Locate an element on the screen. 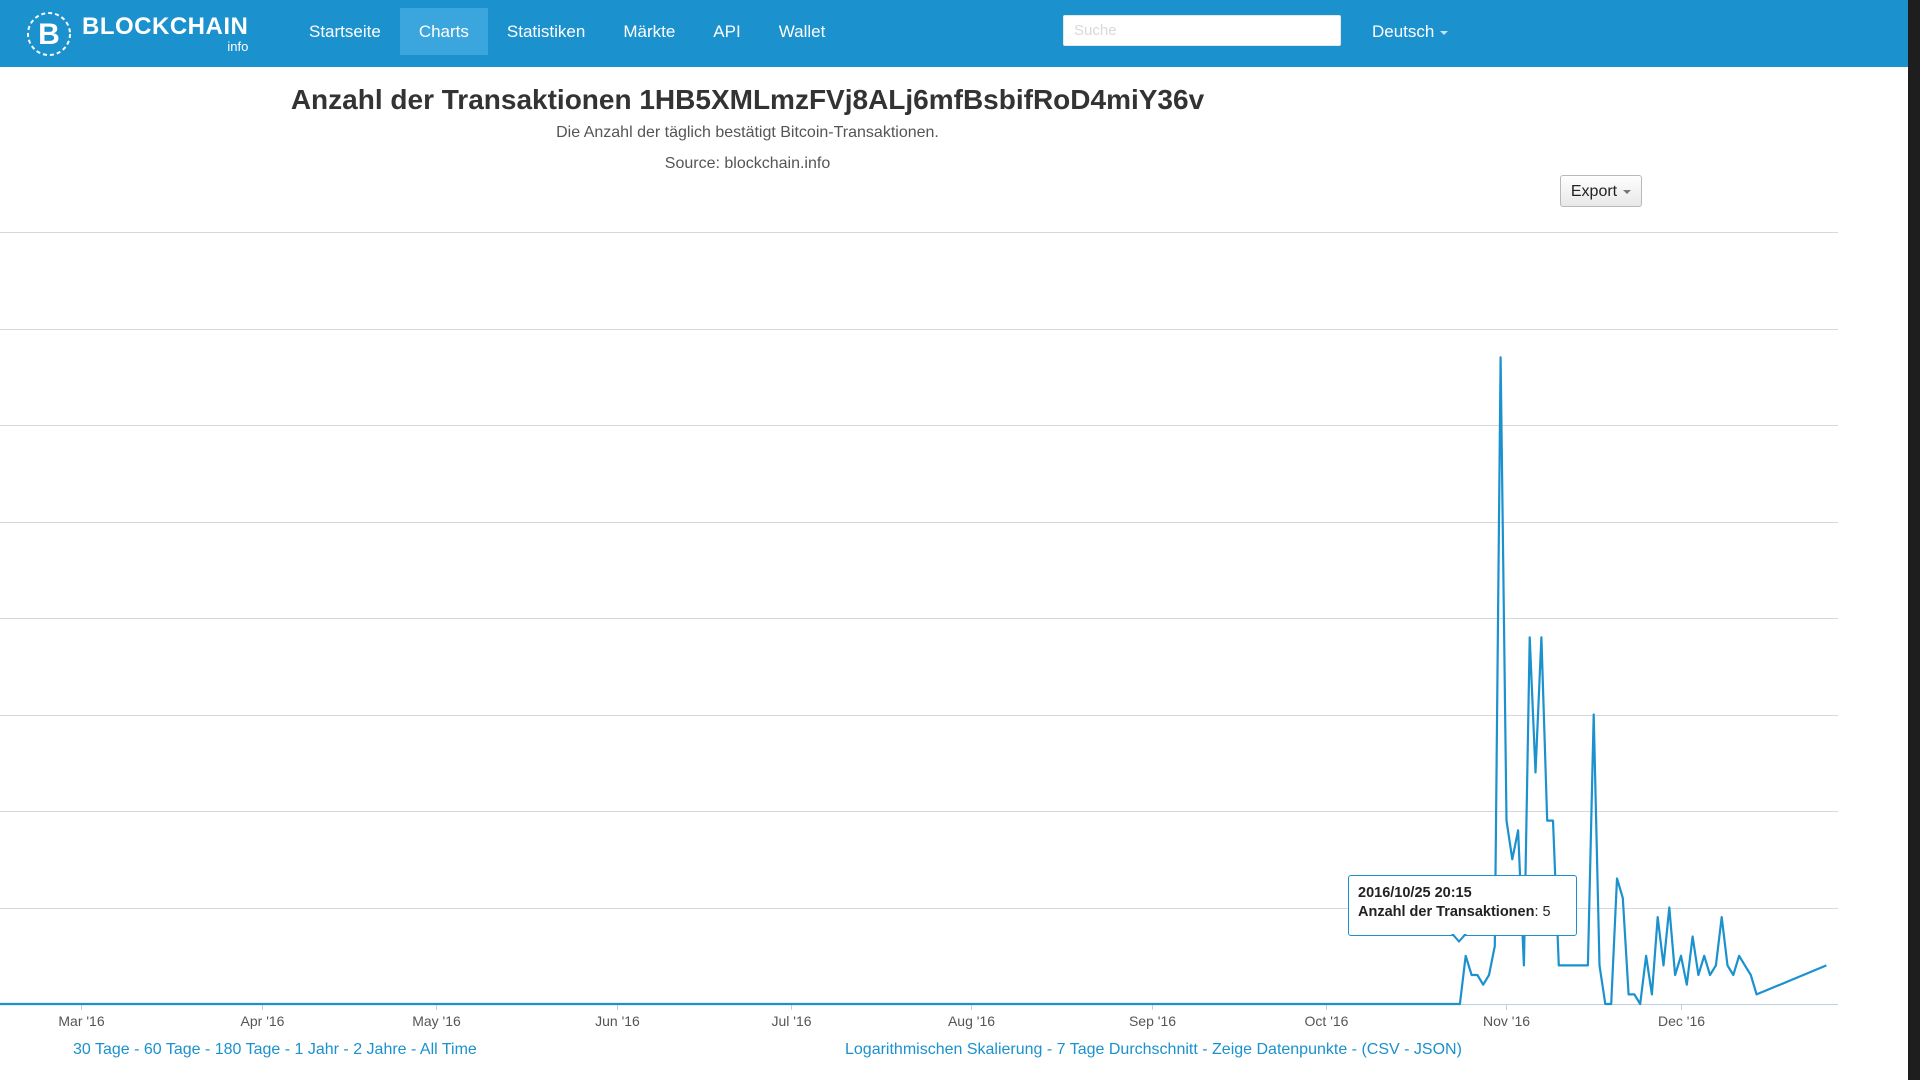 The image size is (1920, 1080). range-link-1-jahr: 1 Jahr is located at coordinates (317, 1049).